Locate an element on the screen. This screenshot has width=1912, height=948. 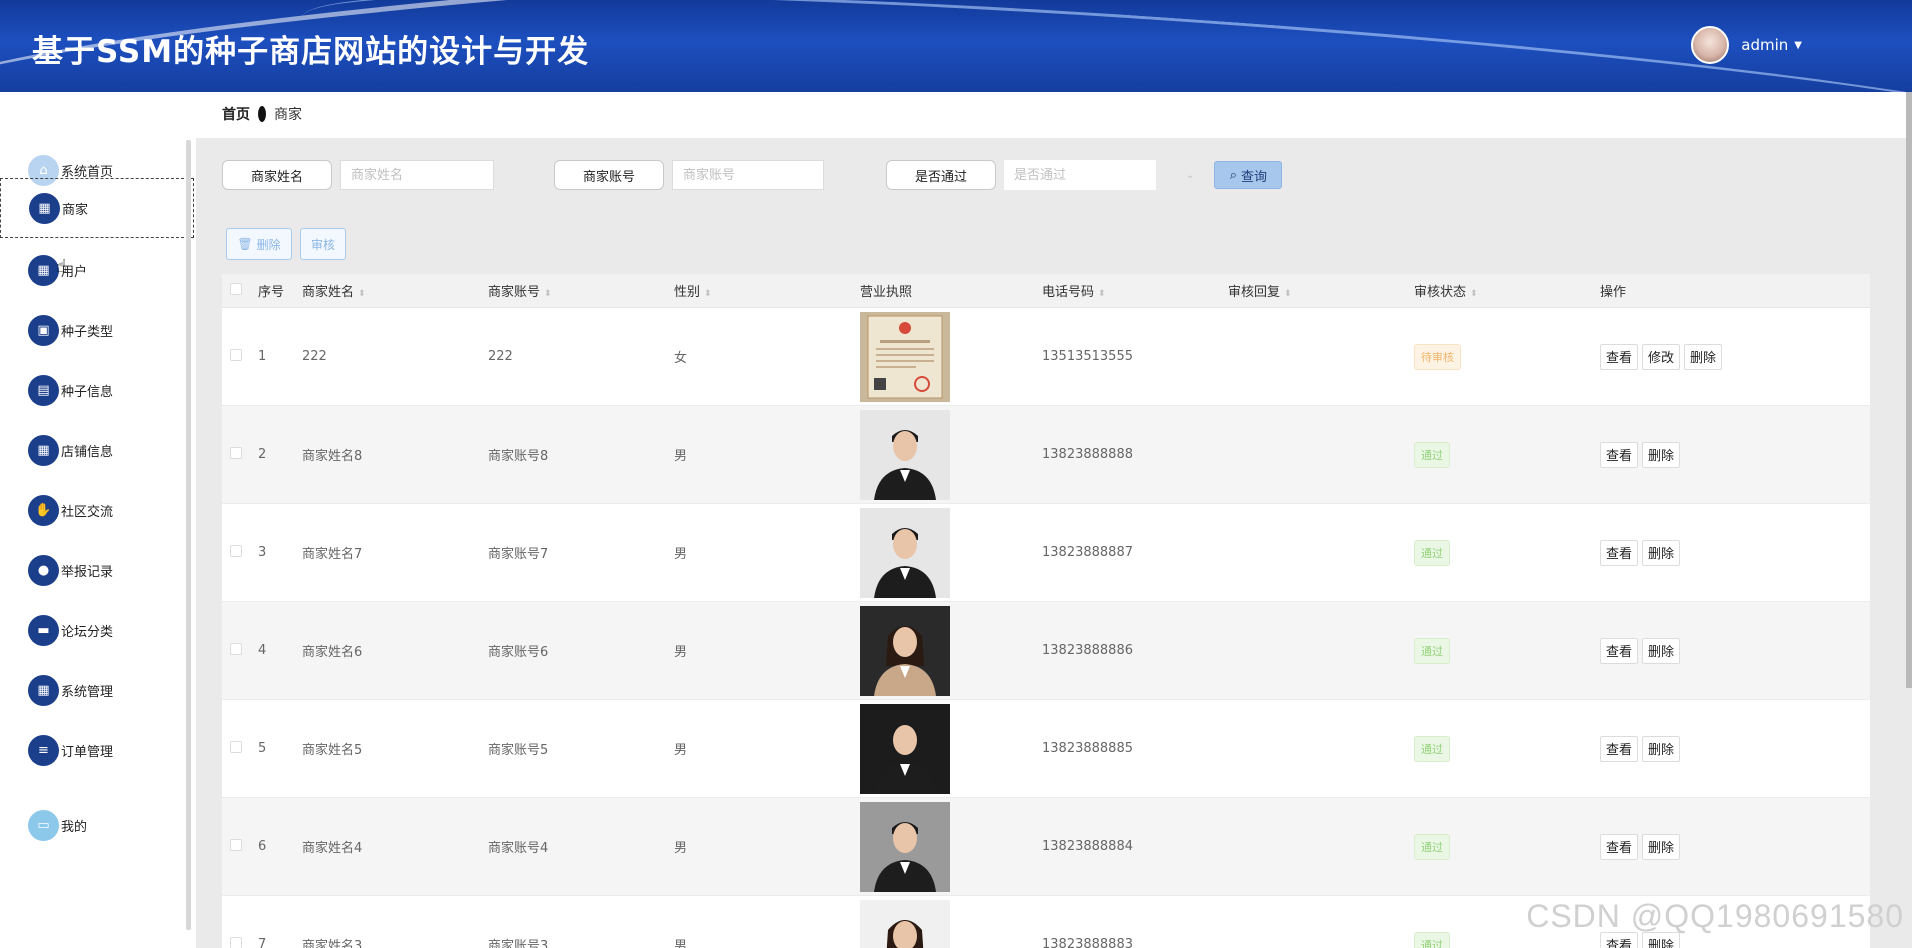
sidebar-item-11: ▭ 我的 is located at coordinates (97, 825).